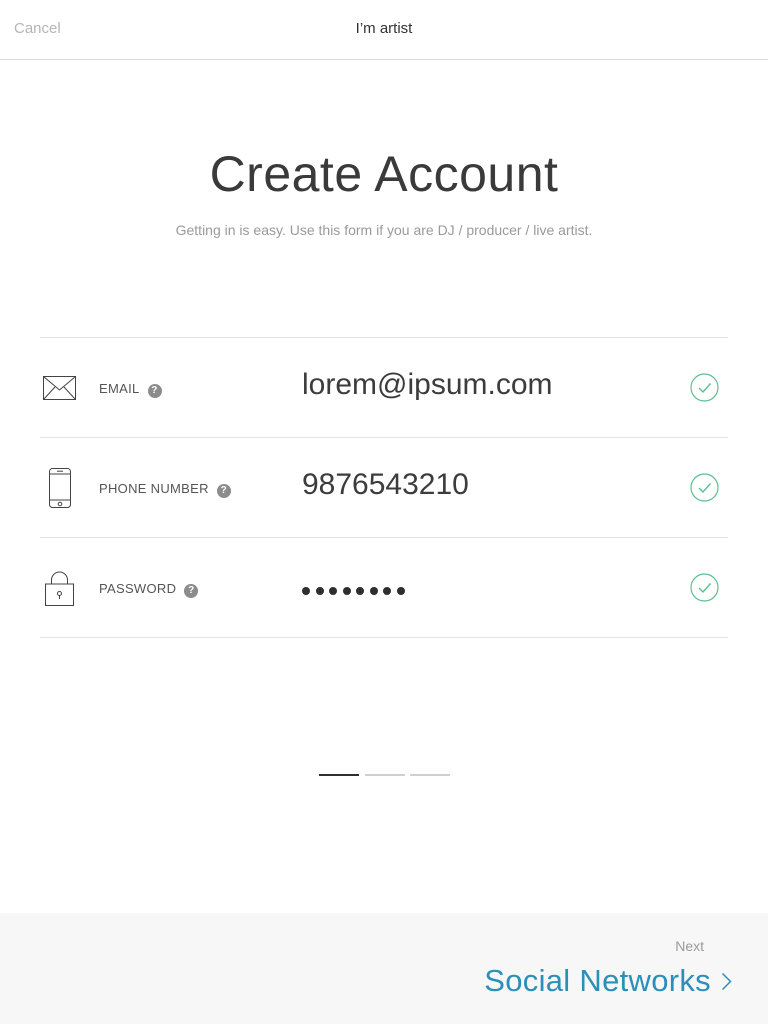  What do you see at coordinates (154, 488) in the screenshot?
I see `phone-label-text: PHONE NUMBER` at bounding box center [154, 488].